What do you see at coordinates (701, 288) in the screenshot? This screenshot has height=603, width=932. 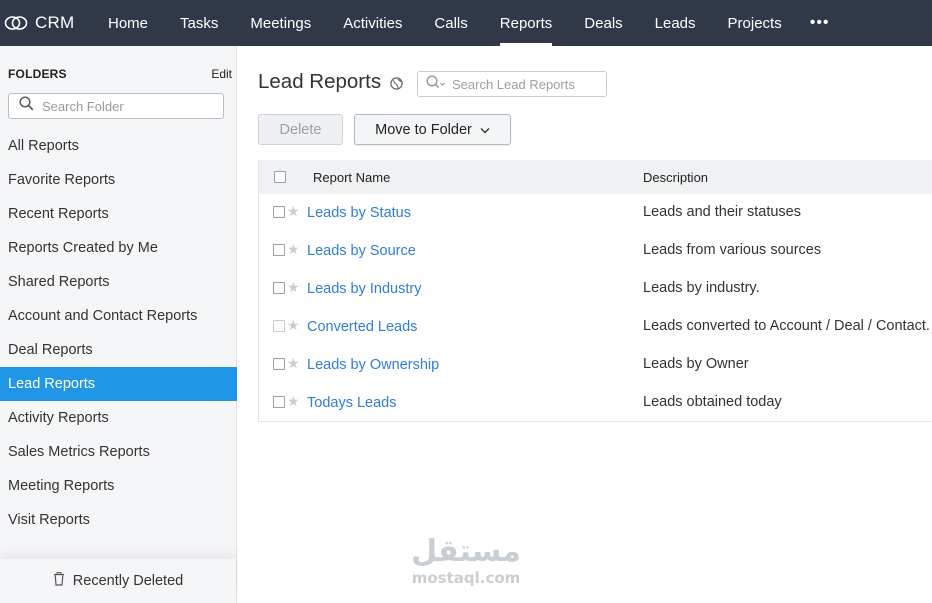 I see `report-description: Leads by industry.` at bounding box center [701, 288].